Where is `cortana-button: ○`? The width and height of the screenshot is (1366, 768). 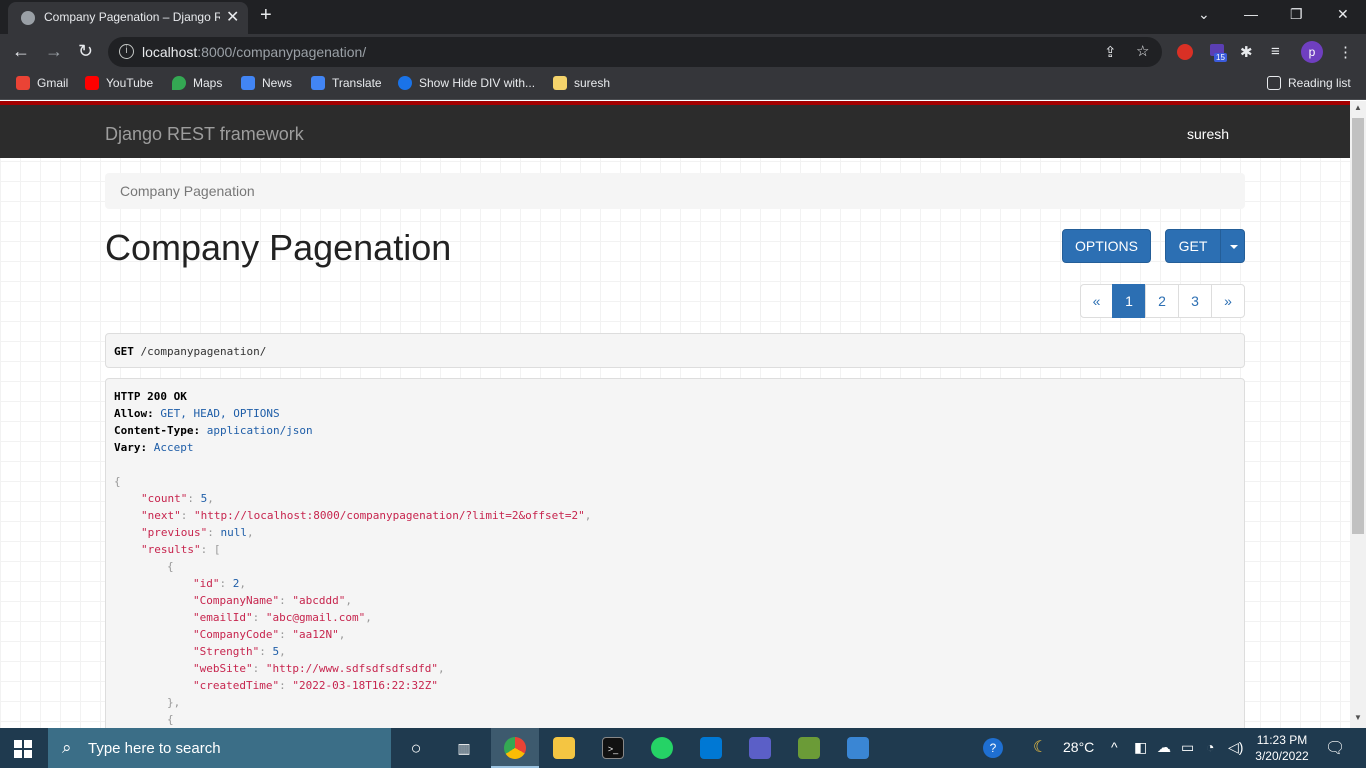
cortana-button: ○ is located at coordinates (416, 748).